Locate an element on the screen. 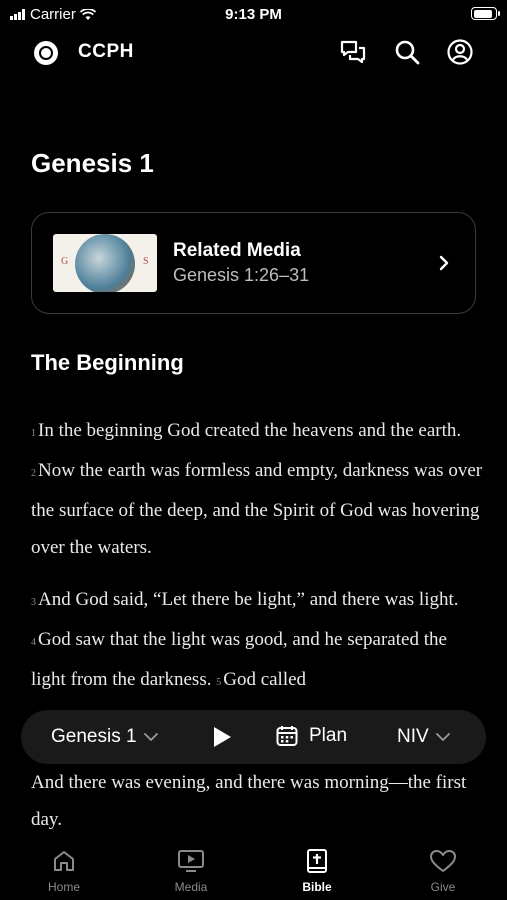 Image resolution: width=507 pixels, height=900 pixels. status-bar: Carrier 9:13 PM is located at coordinates (253, 15).